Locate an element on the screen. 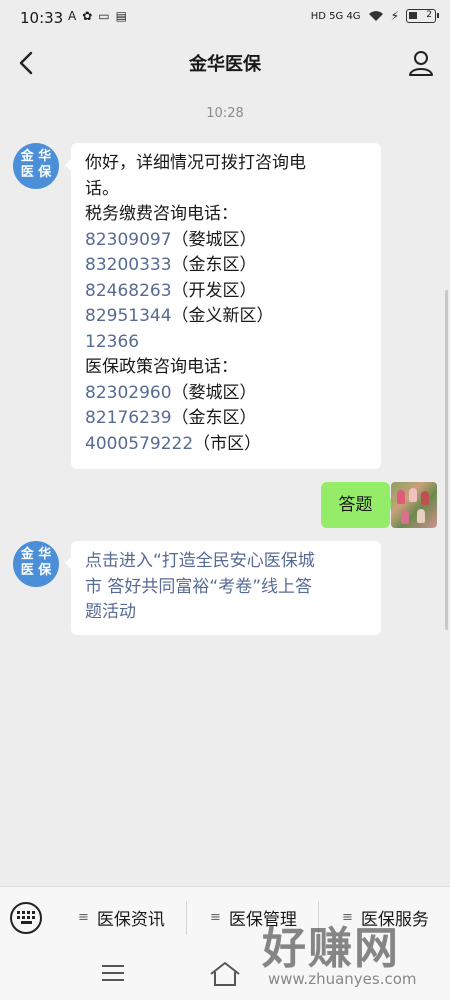 Image resolution: width=450 pixels, height=1000 pixels. phone-line: 82468263（开发区） is located at coordinates (226, 292).